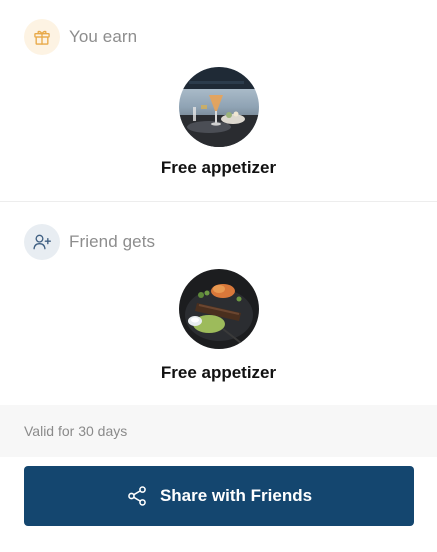 The height and width of the screenshot is (552, 437). I want to click on gift-badge, so click(42, 37).